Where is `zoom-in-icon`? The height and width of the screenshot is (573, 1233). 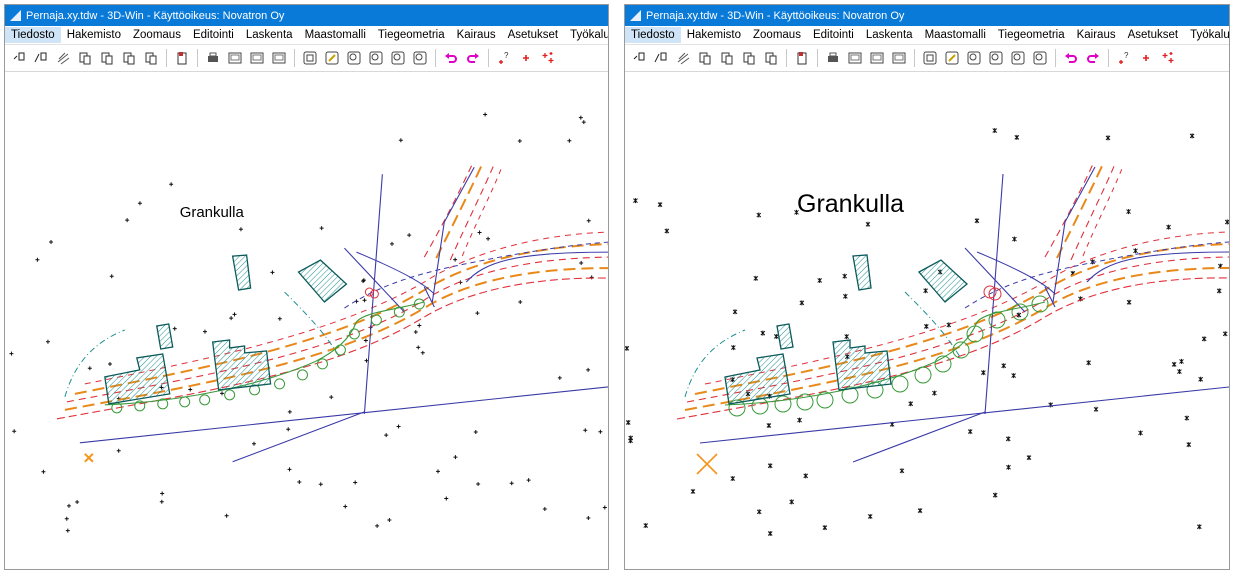
zoom-in-icon is located at coordinates (1017, 58).